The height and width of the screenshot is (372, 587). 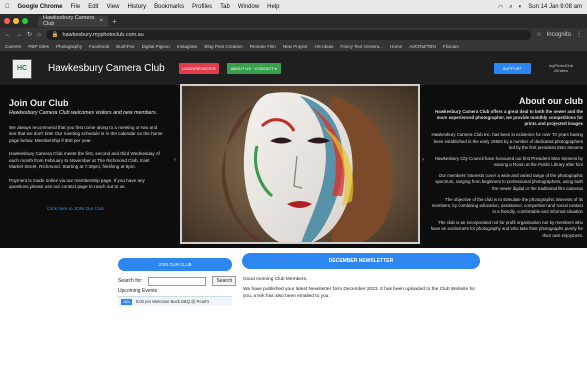 What do you see at coordinates (126, 301) in the screenshot?
I see `event-date-badge: JAN` at bounding box center [126, 301].